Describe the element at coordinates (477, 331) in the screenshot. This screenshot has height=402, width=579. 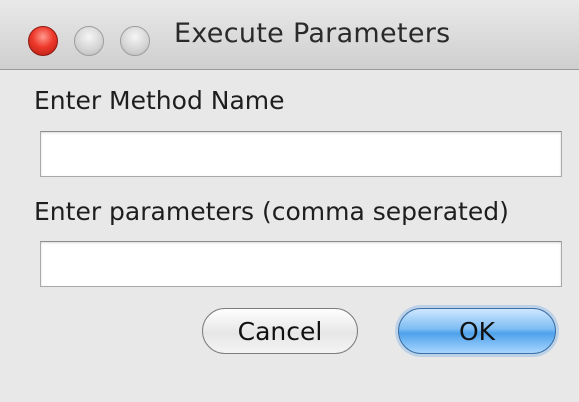
I see `ok-button: OK` at that location.